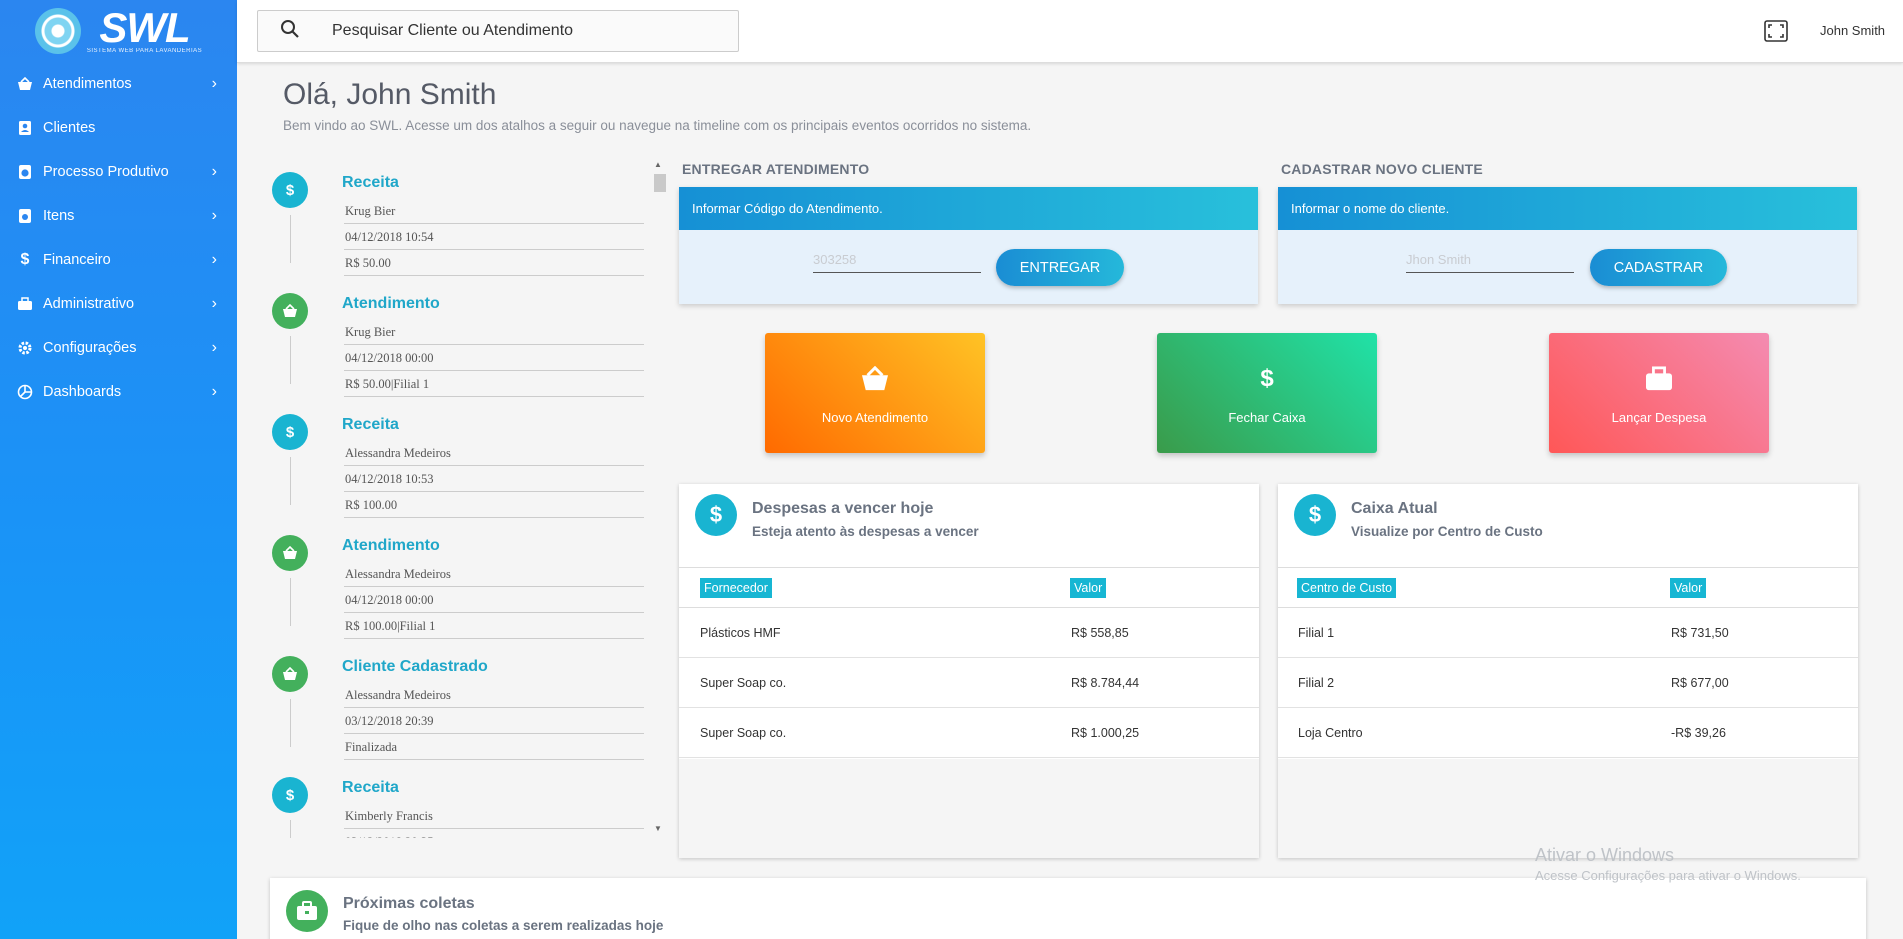 The height and width of the screenshot is (939, 1903). Describe the element at coordinates (659, 499) in the screenshot. I see `timeline-scrollbar: ▲ ▼` at that location.